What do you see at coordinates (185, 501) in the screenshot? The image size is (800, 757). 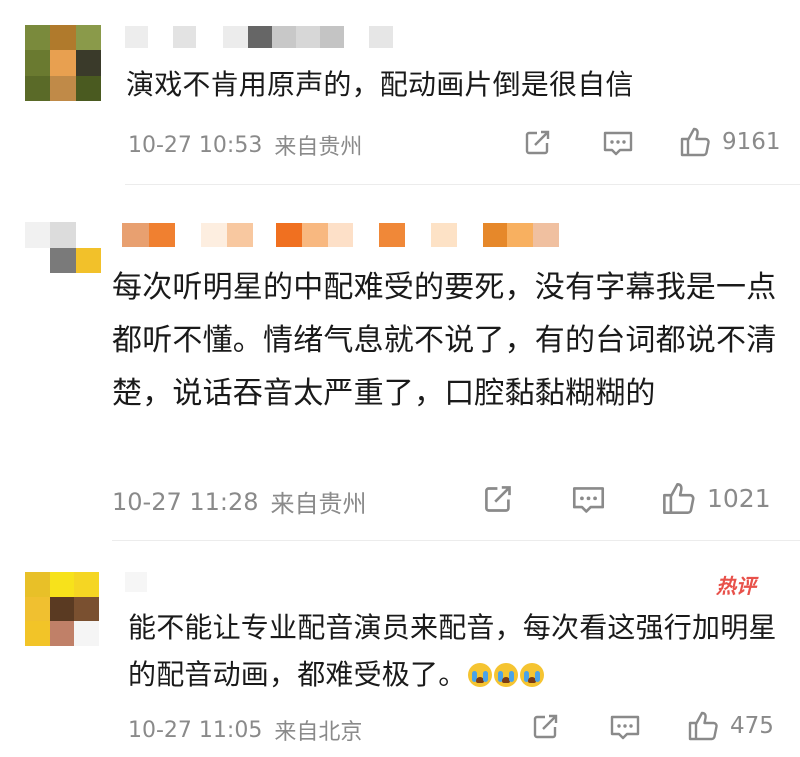 I see `comment-time: 10-27 11:28` at bounding box center [185, 501].